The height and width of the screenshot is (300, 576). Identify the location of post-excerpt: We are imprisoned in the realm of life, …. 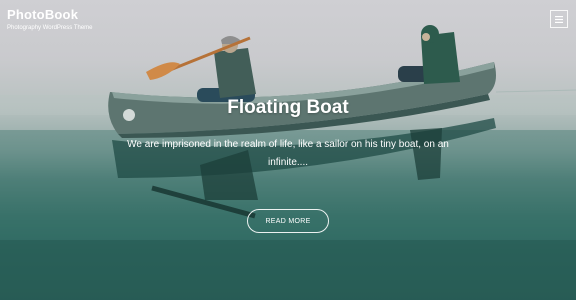
(288, 153).